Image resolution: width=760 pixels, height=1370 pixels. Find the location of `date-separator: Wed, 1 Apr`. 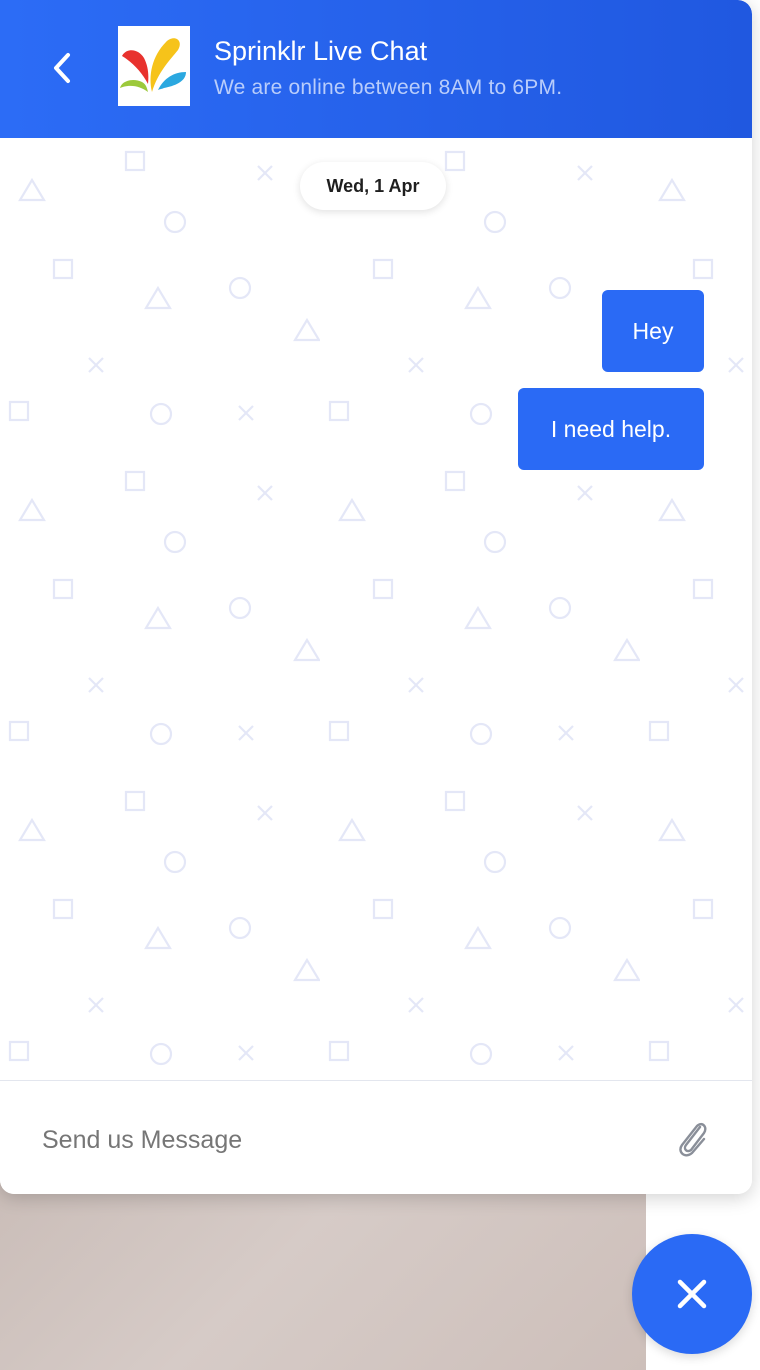

date-separator: Wed, 1 Apr is located at coordinates (373, 186).